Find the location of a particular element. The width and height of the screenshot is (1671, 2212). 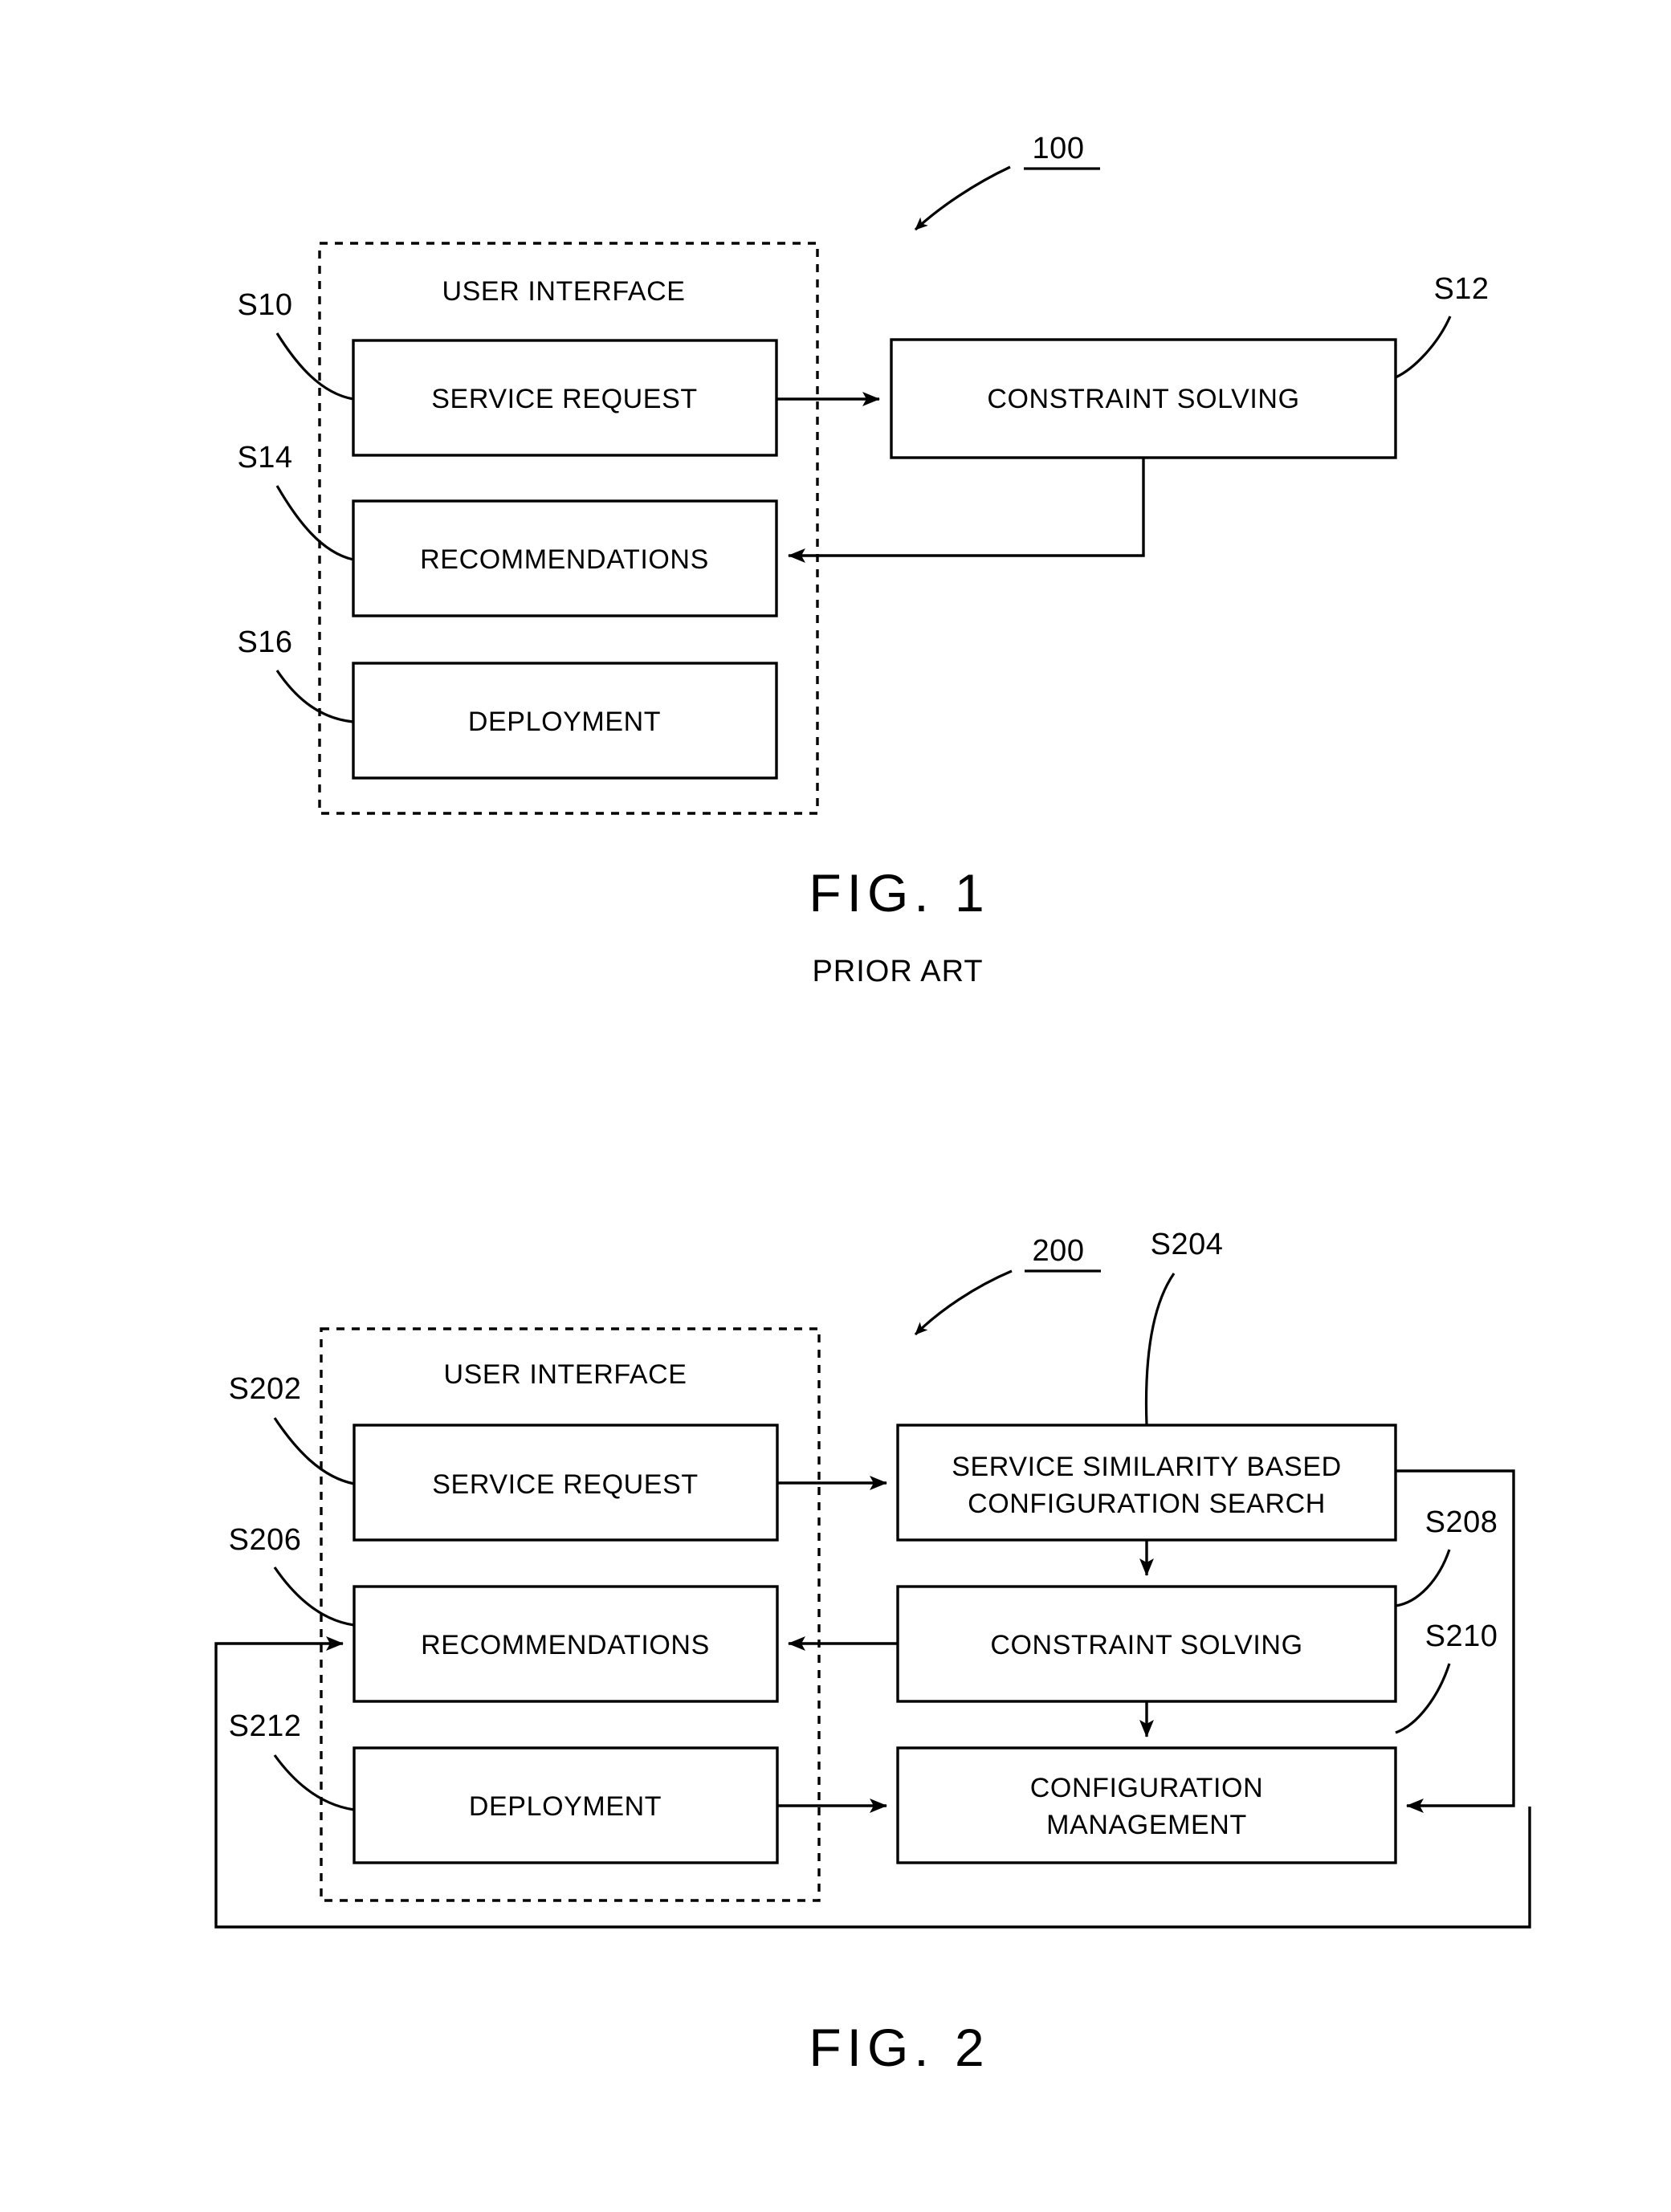

fig2-reference-s212: S212 is located at coordinates (292, 1760).